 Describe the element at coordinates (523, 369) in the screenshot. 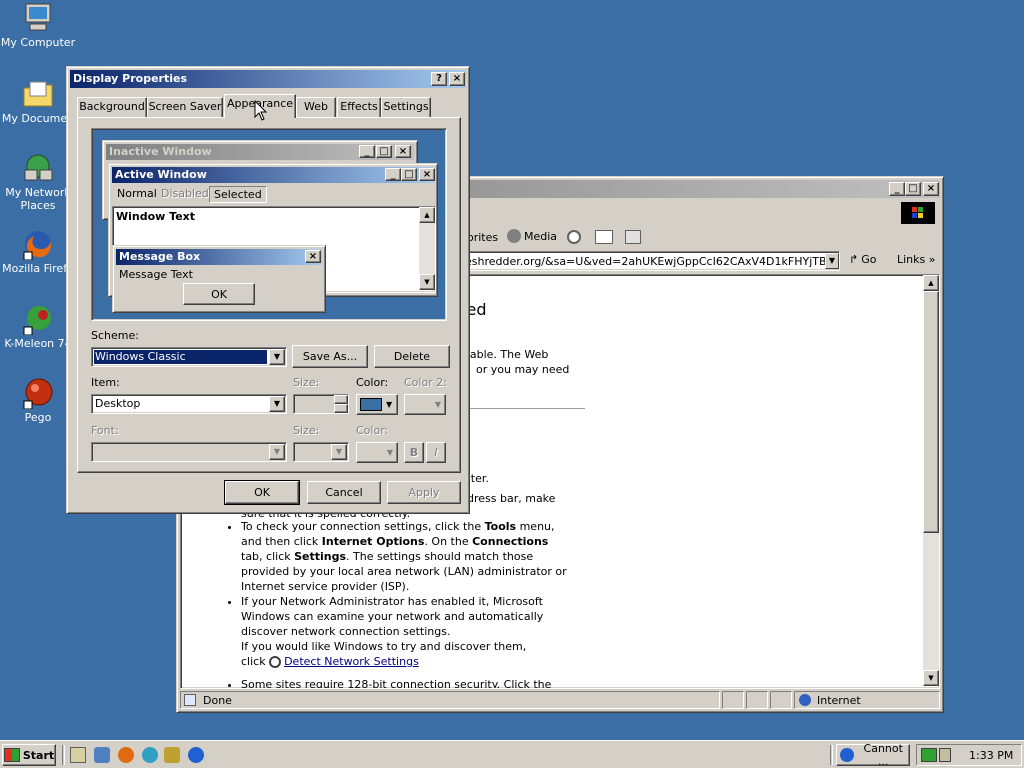

I see `page-text: or you may need` at that location.